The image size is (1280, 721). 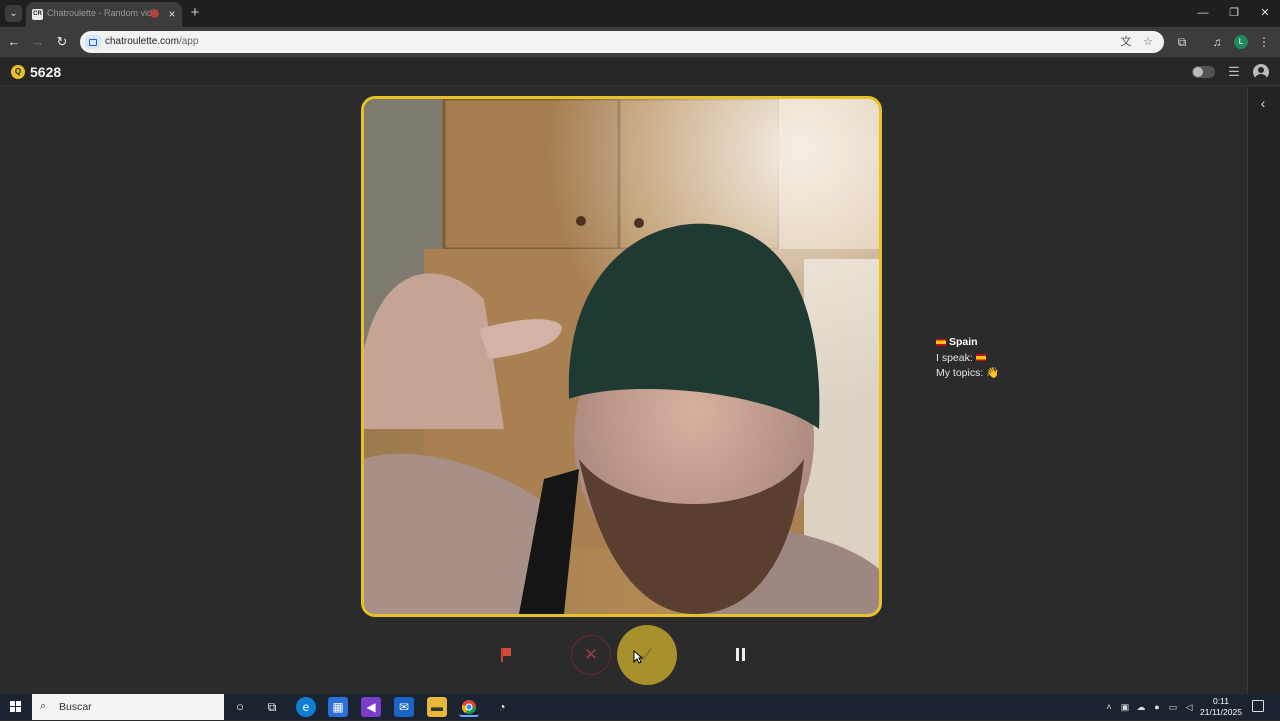 What do you see at coordinates (172, 14) in the screenshot?
I see `tab-close-icon: ×` at bounding box center [172, 14].